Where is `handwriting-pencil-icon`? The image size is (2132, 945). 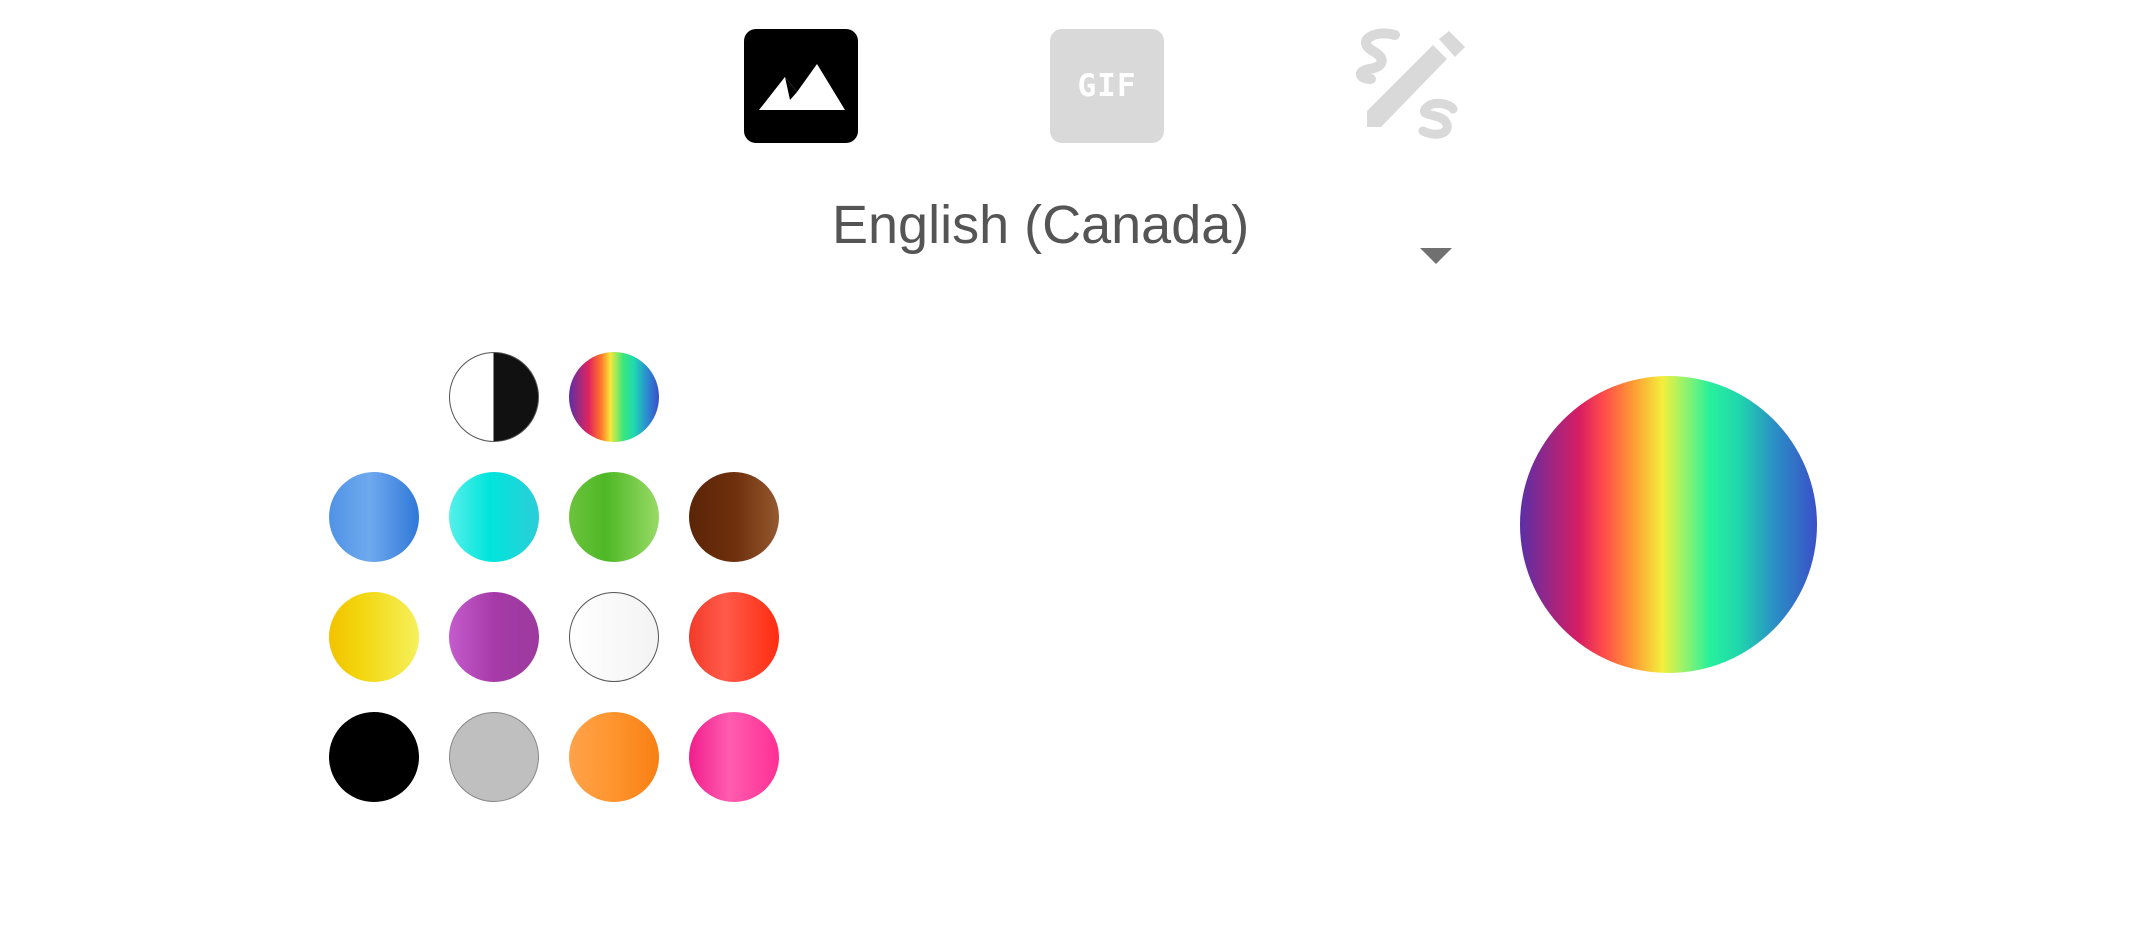 handwriting-pencil-icon is located at coordinates (1414, 86).